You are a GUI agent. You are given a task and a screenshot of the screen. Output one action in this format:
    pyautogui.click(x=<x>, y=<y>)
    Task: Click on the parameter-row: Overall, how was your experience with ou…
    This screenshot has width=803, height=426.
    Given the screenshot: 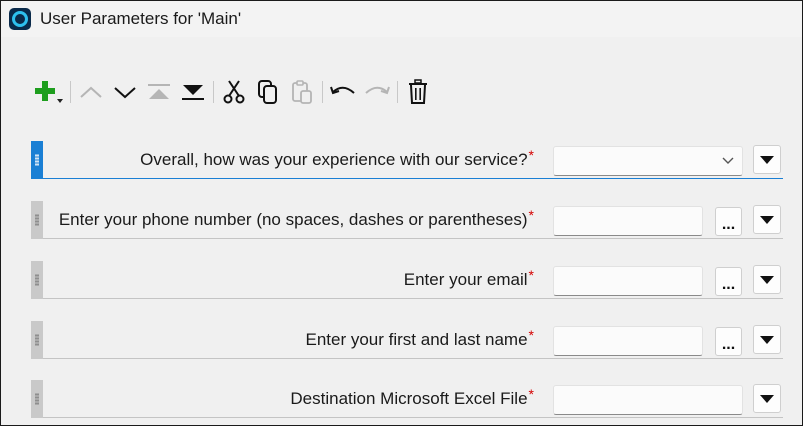 What is the action you would take?
    pyautogui.click(x=407, y=160)
    